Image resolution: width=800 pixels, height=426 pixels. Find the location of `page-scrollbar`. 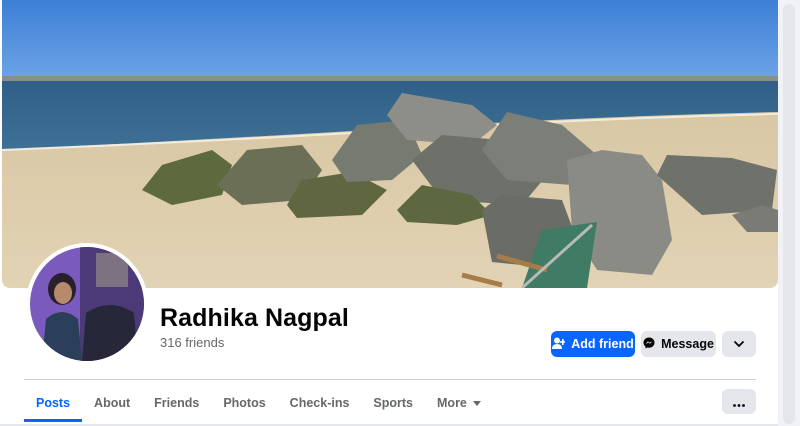

page-scrollbar is located at coordinates (789, 213).